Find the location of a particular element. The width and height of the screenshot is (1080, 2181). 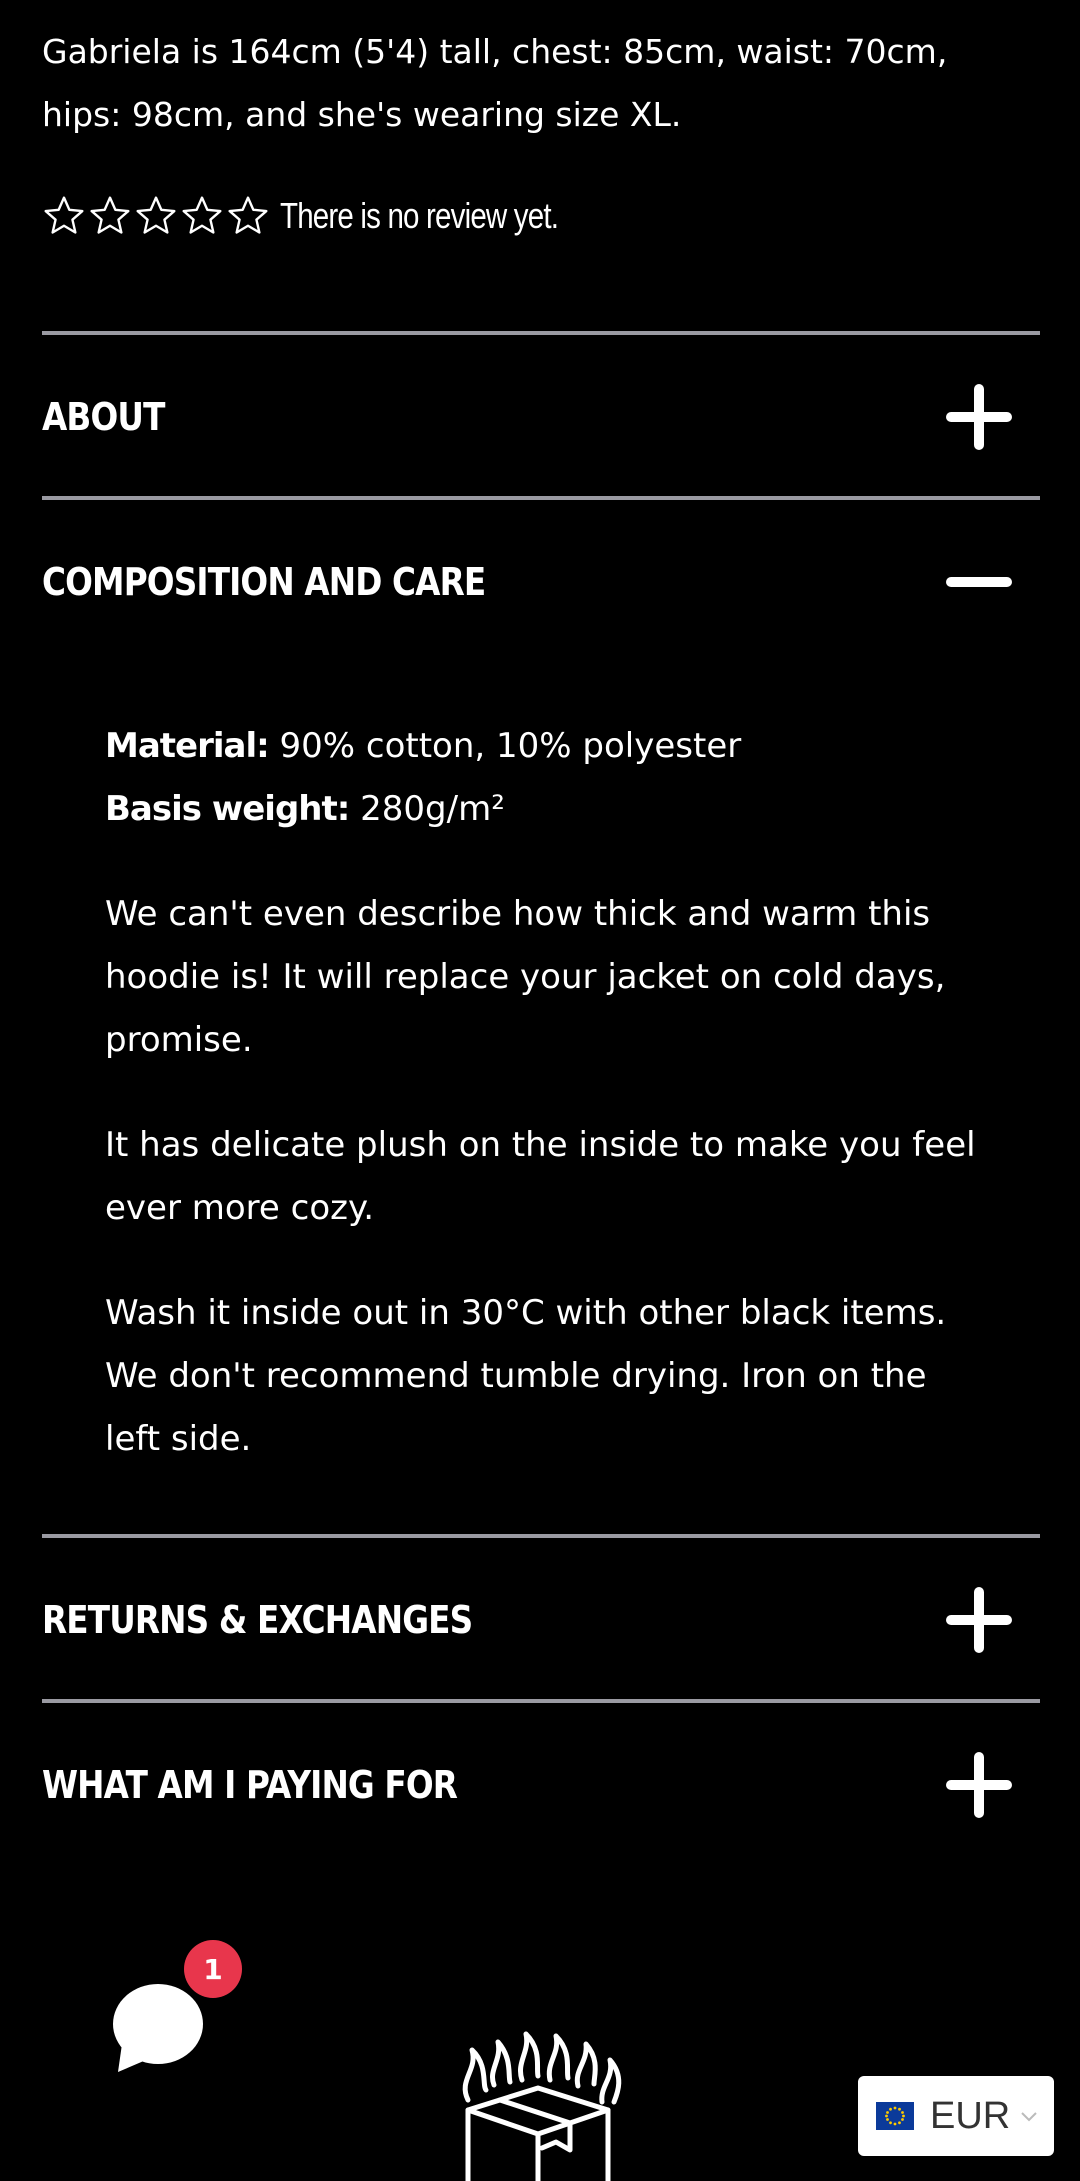

review-summary: There is no review yet. is located at coordinates (330, 216).